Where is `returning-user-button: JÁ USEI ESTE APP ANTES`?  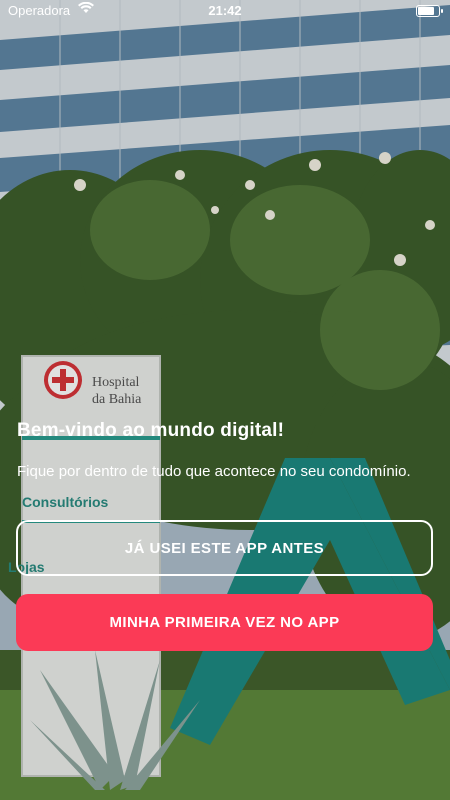
returning-user-button: JÁ USEI ESTE APP ANTES is located at coordinates (224, 548).